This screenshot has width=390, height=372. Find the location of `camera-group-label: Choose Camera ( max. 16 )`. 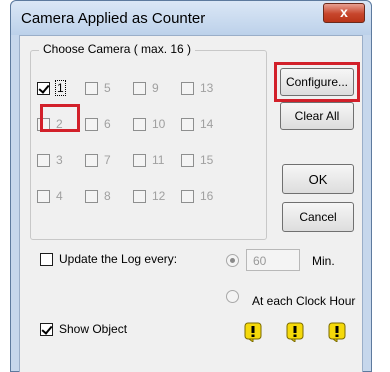

camera-group-label: Choose Camera ( max. 16 ) is located at coordinates (117, 49).